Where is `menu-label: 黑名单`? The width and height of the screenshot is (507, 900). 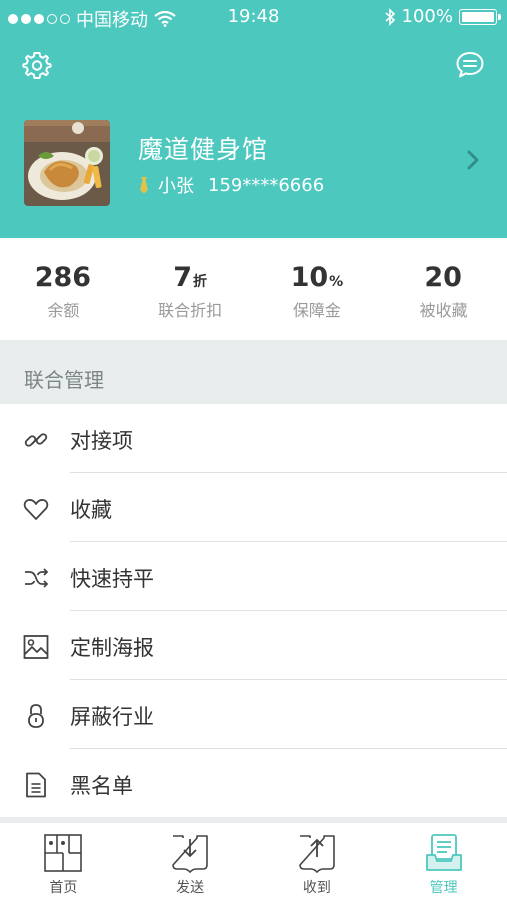
menu-label: 黑名单 is located at coordinates (101, 786).